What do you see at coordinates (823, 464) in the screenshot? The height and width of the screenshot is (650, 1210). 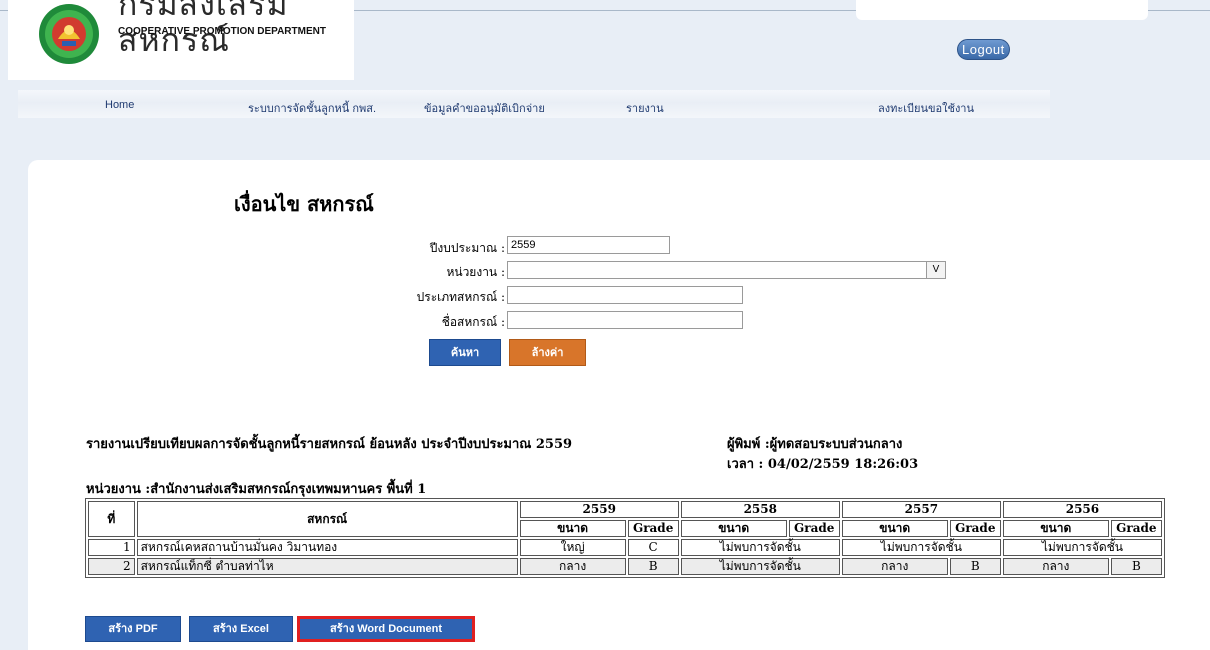 I see `report-time: เวลา : 04/02/2559 18:26:03` at bounding box center [823, 464].